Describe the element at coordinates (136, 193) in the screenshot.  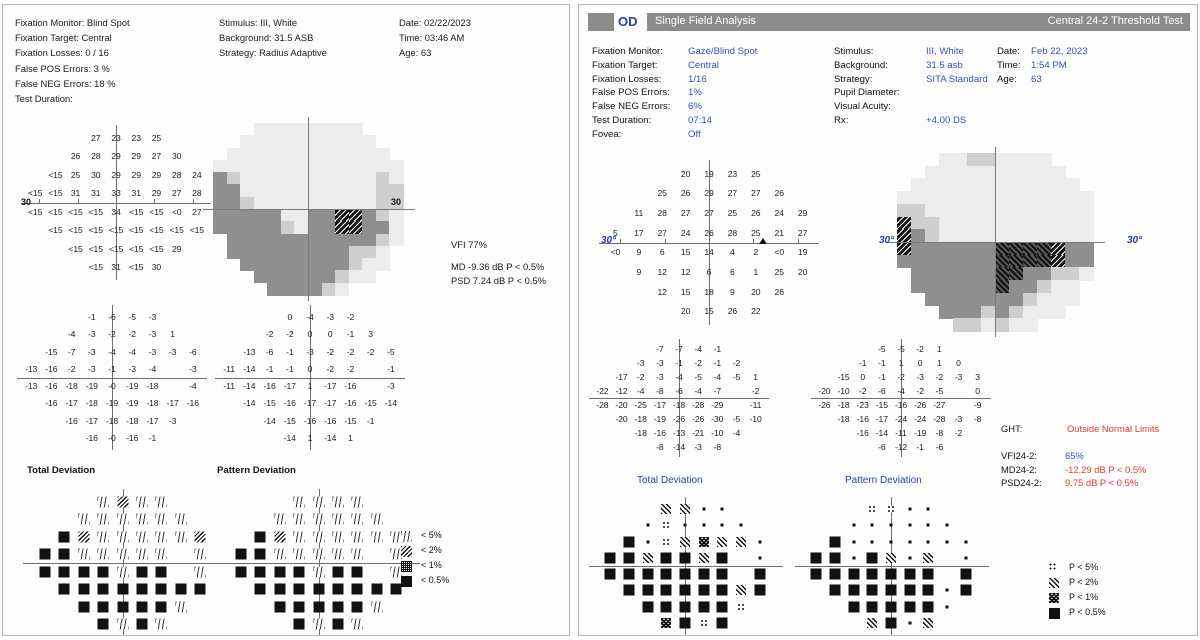
I see `grid-value: 31` at that location.